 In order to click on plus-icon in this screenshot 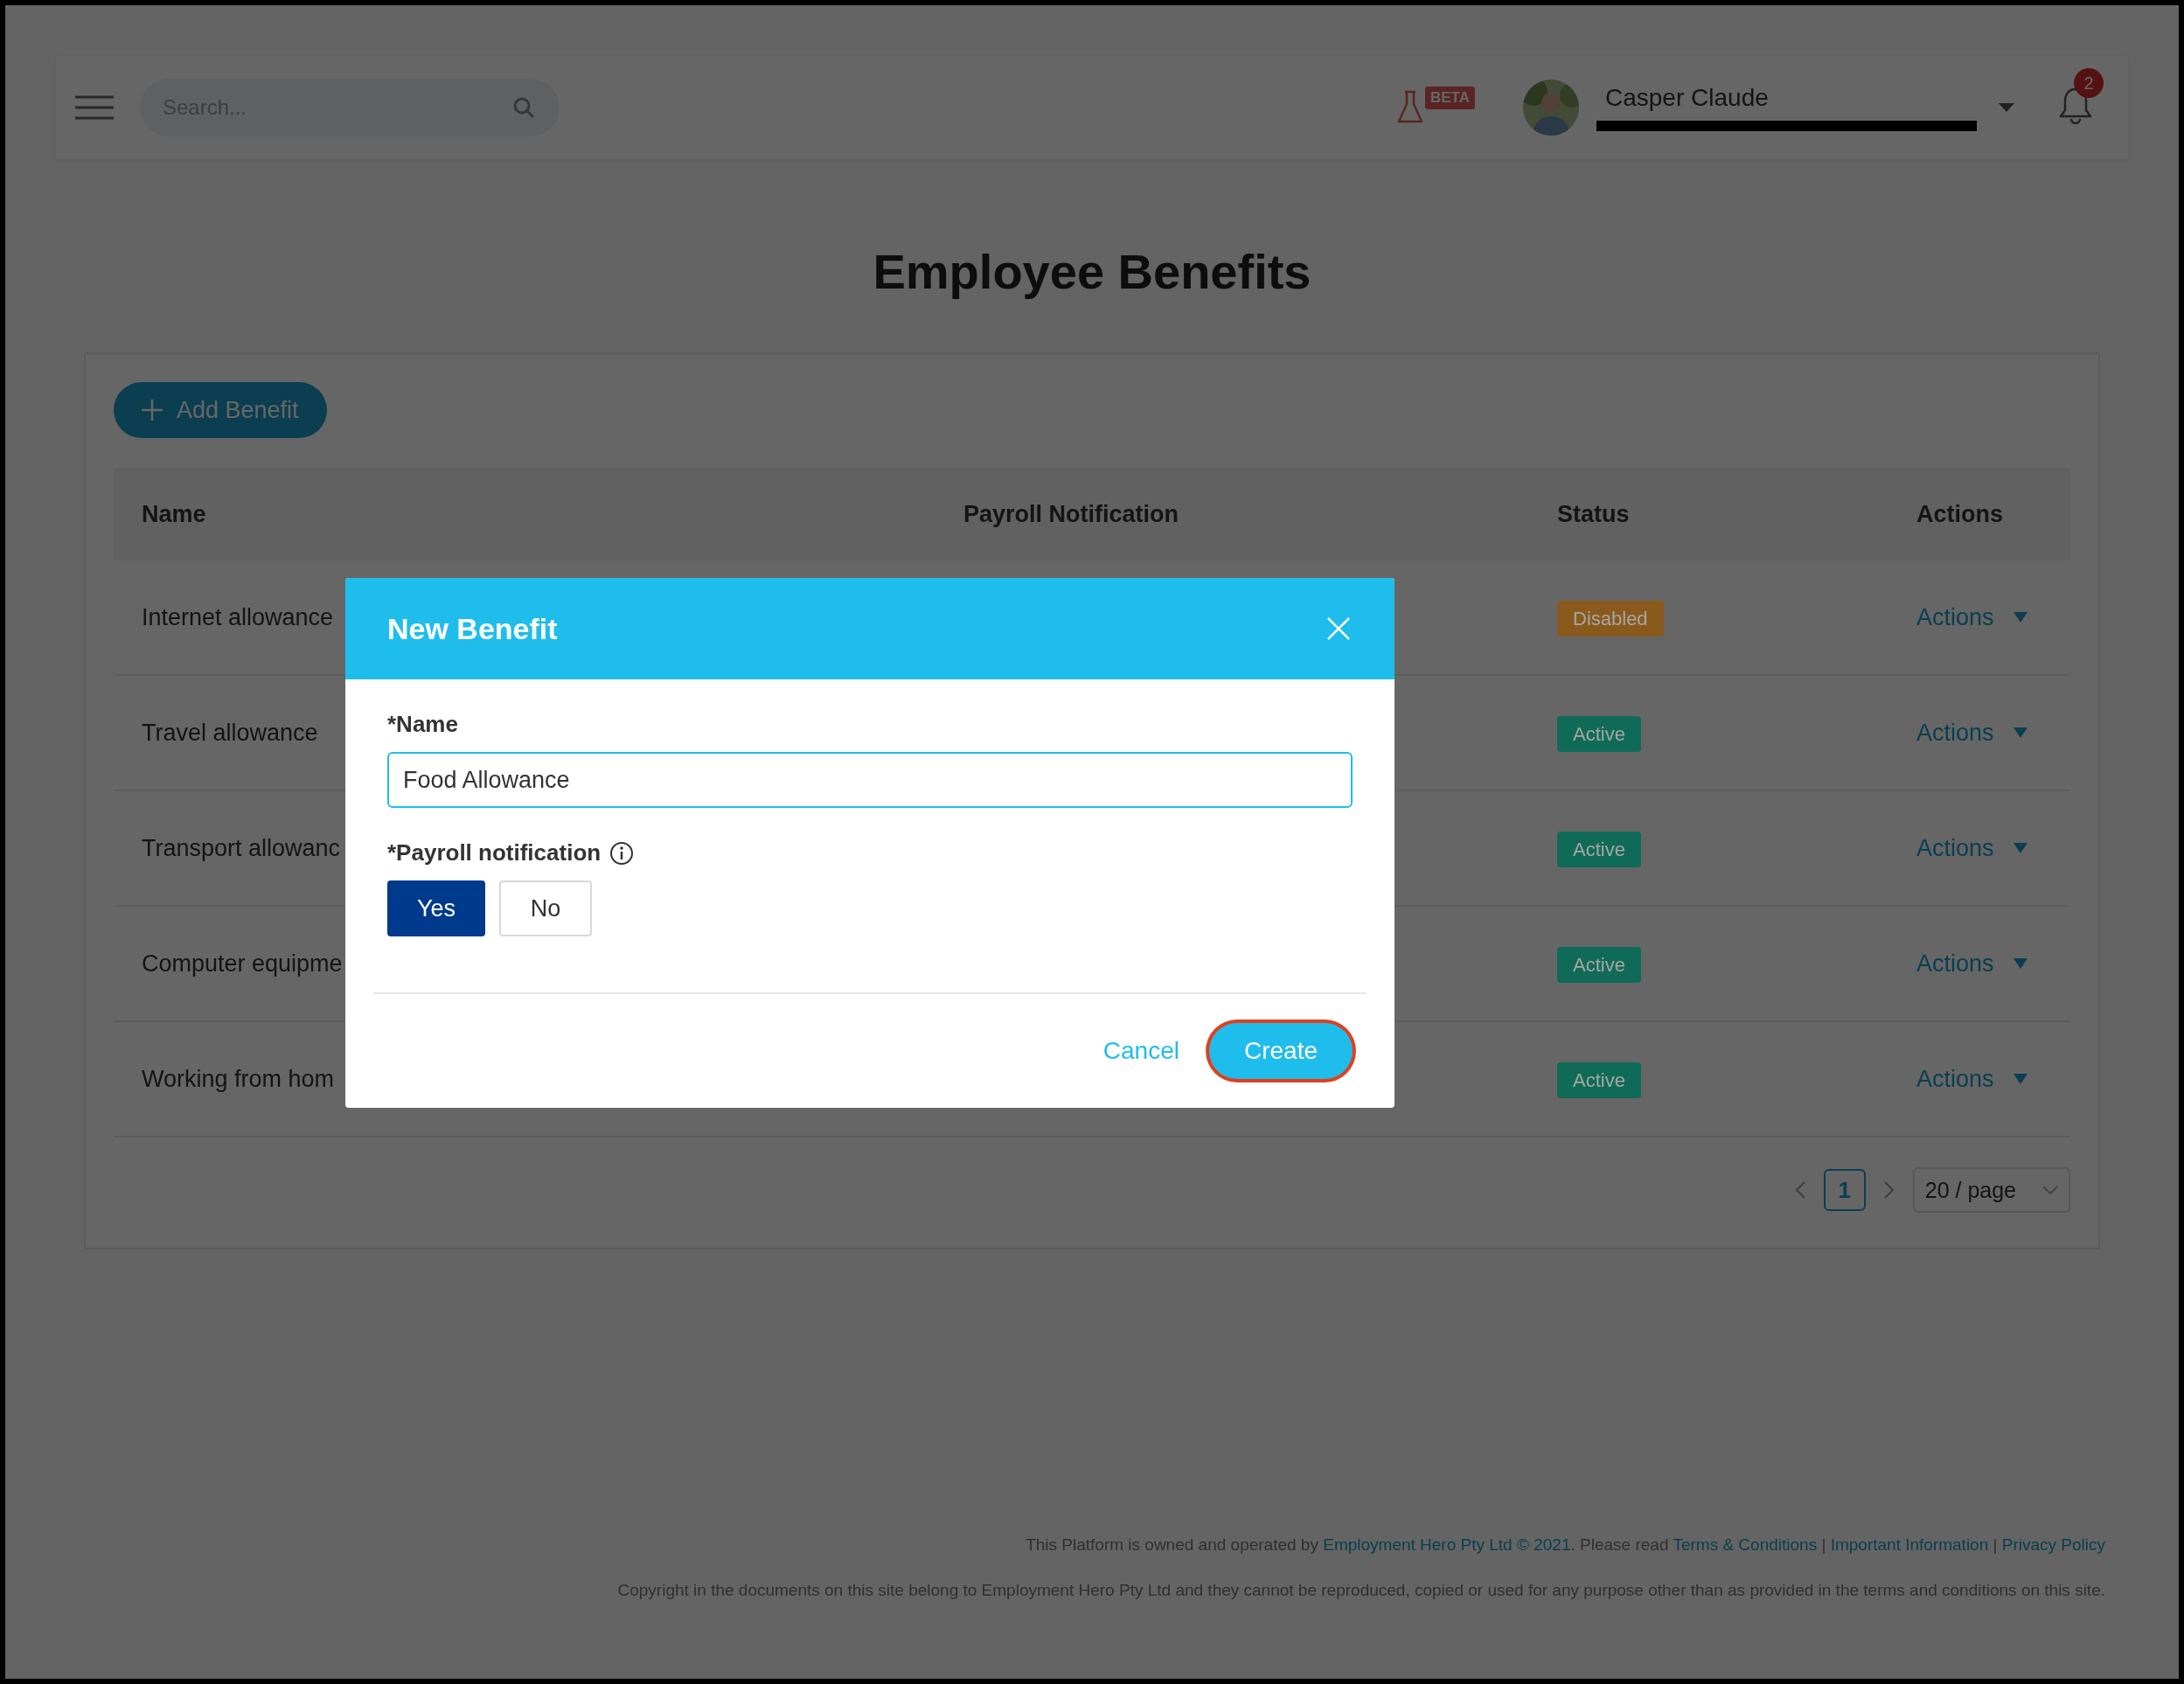, I will do `click(152, 410)`.